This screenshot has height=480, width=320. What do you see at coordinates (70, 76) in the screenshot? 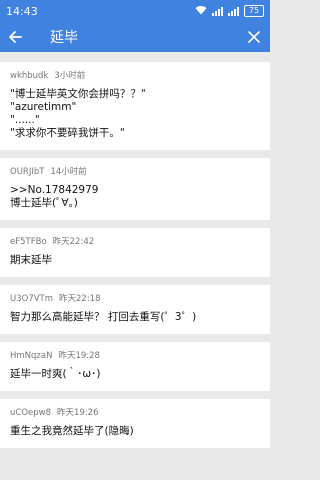
I see `reply-time: 3小时前` at bounding box center [70, 76].